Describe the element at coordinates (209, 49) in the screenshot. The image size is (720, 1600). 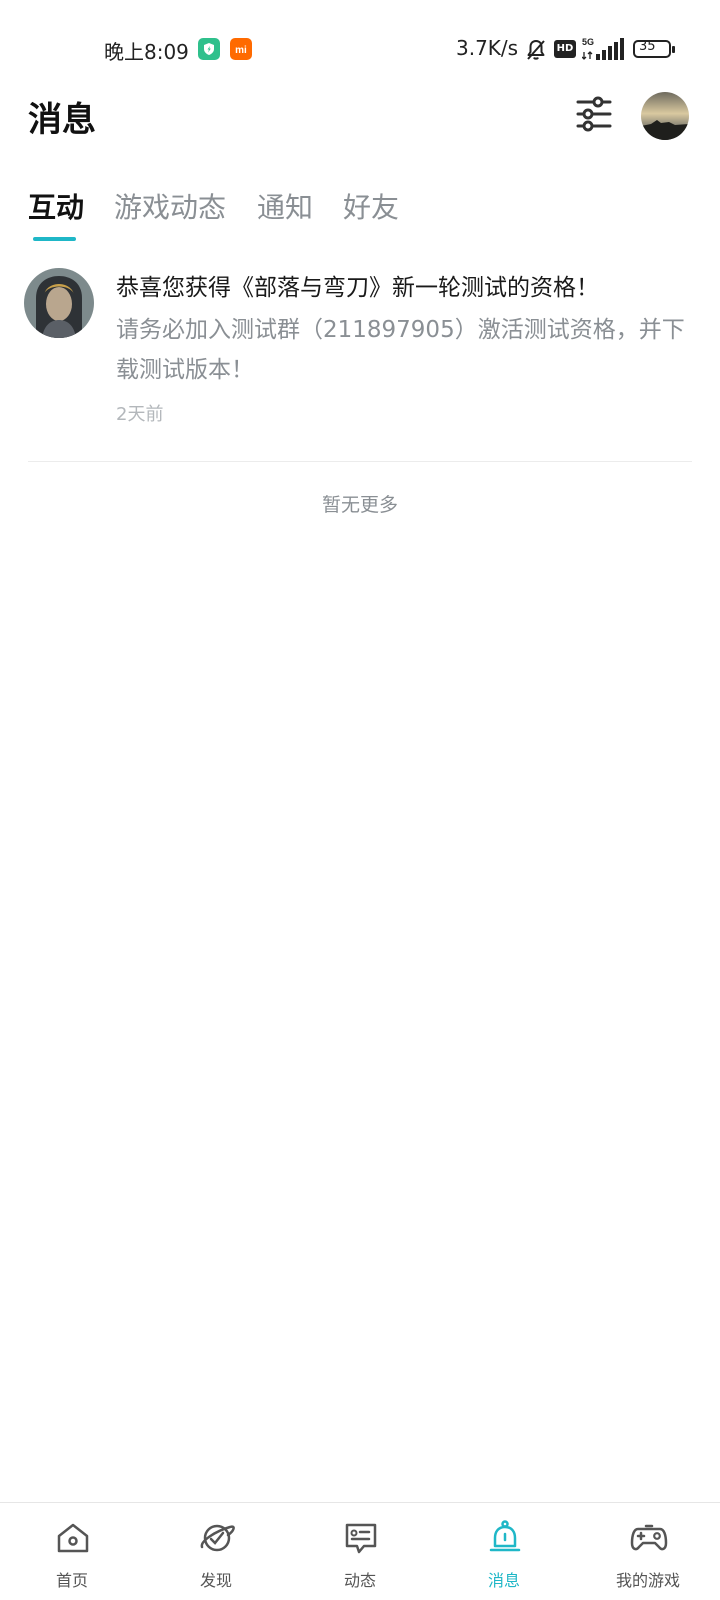
I see `security-app-icon` at that location.